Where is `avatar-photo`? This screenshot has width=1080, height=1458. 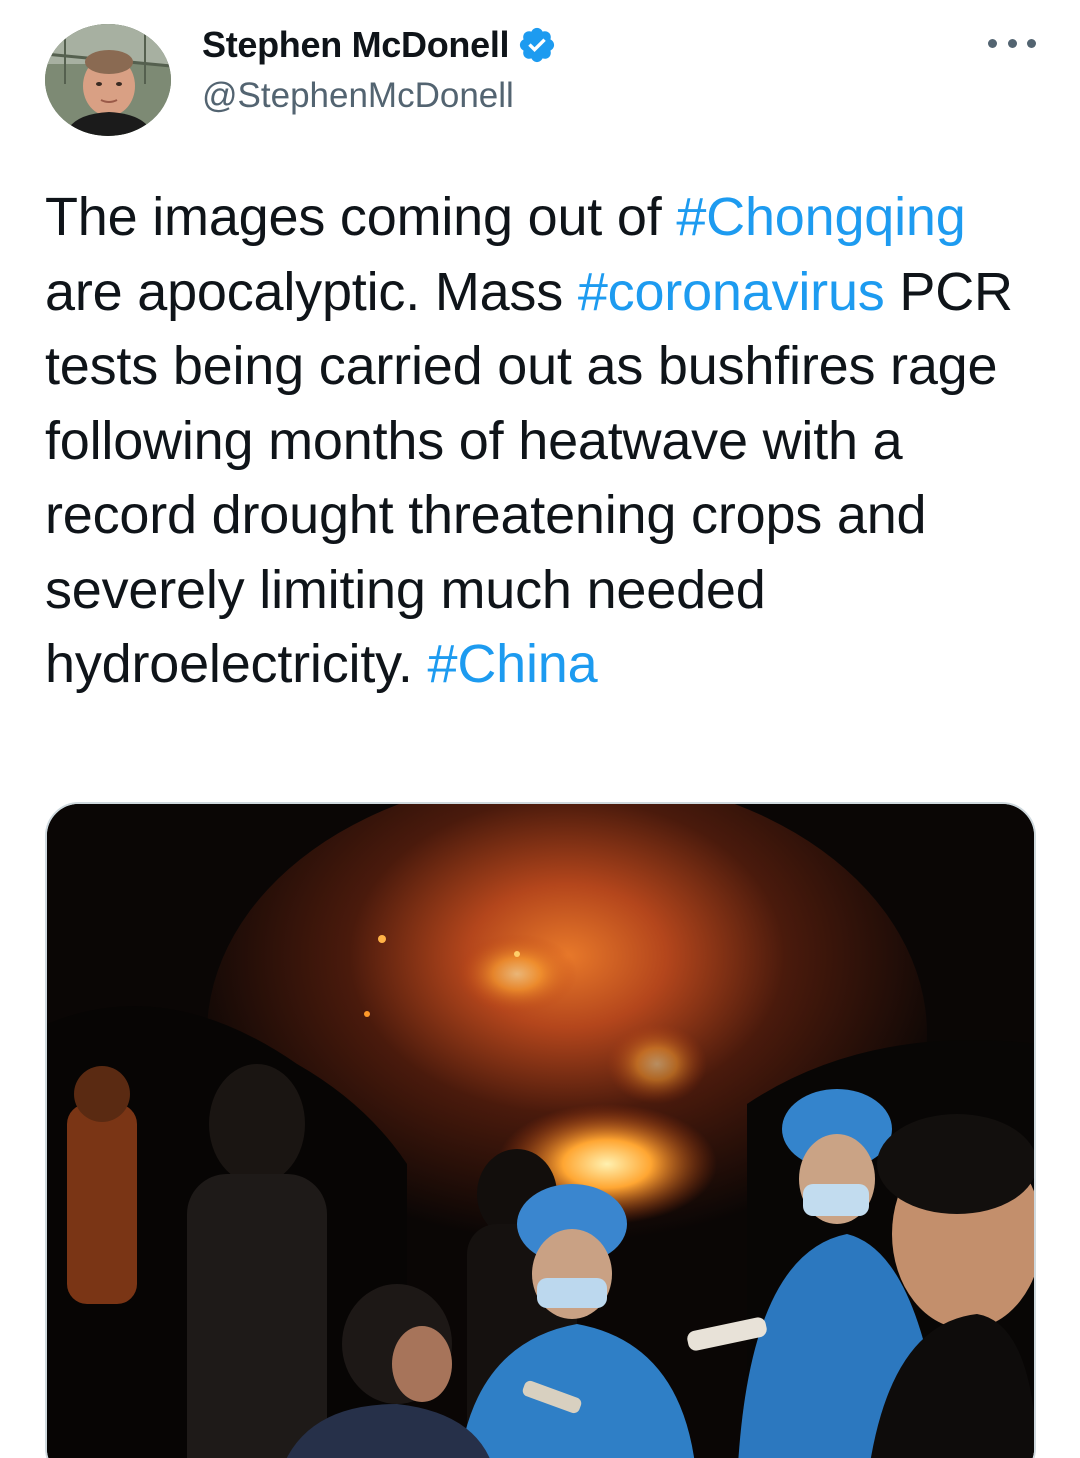
avatar-photo is located at coordinates (108, 80).